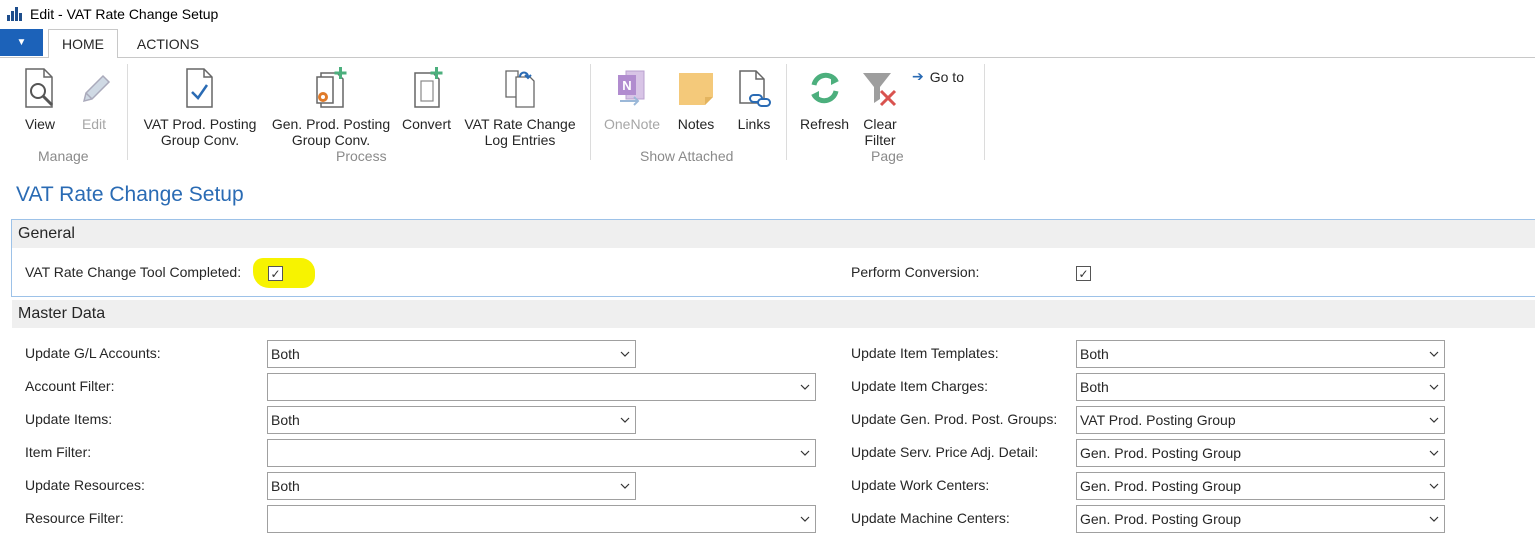 Image resolution: width=1535 pixels, height=546 pixels. Describe the element at coordinates (83, 44) in the screenshot. I see `tab-home: HOME` at that location.